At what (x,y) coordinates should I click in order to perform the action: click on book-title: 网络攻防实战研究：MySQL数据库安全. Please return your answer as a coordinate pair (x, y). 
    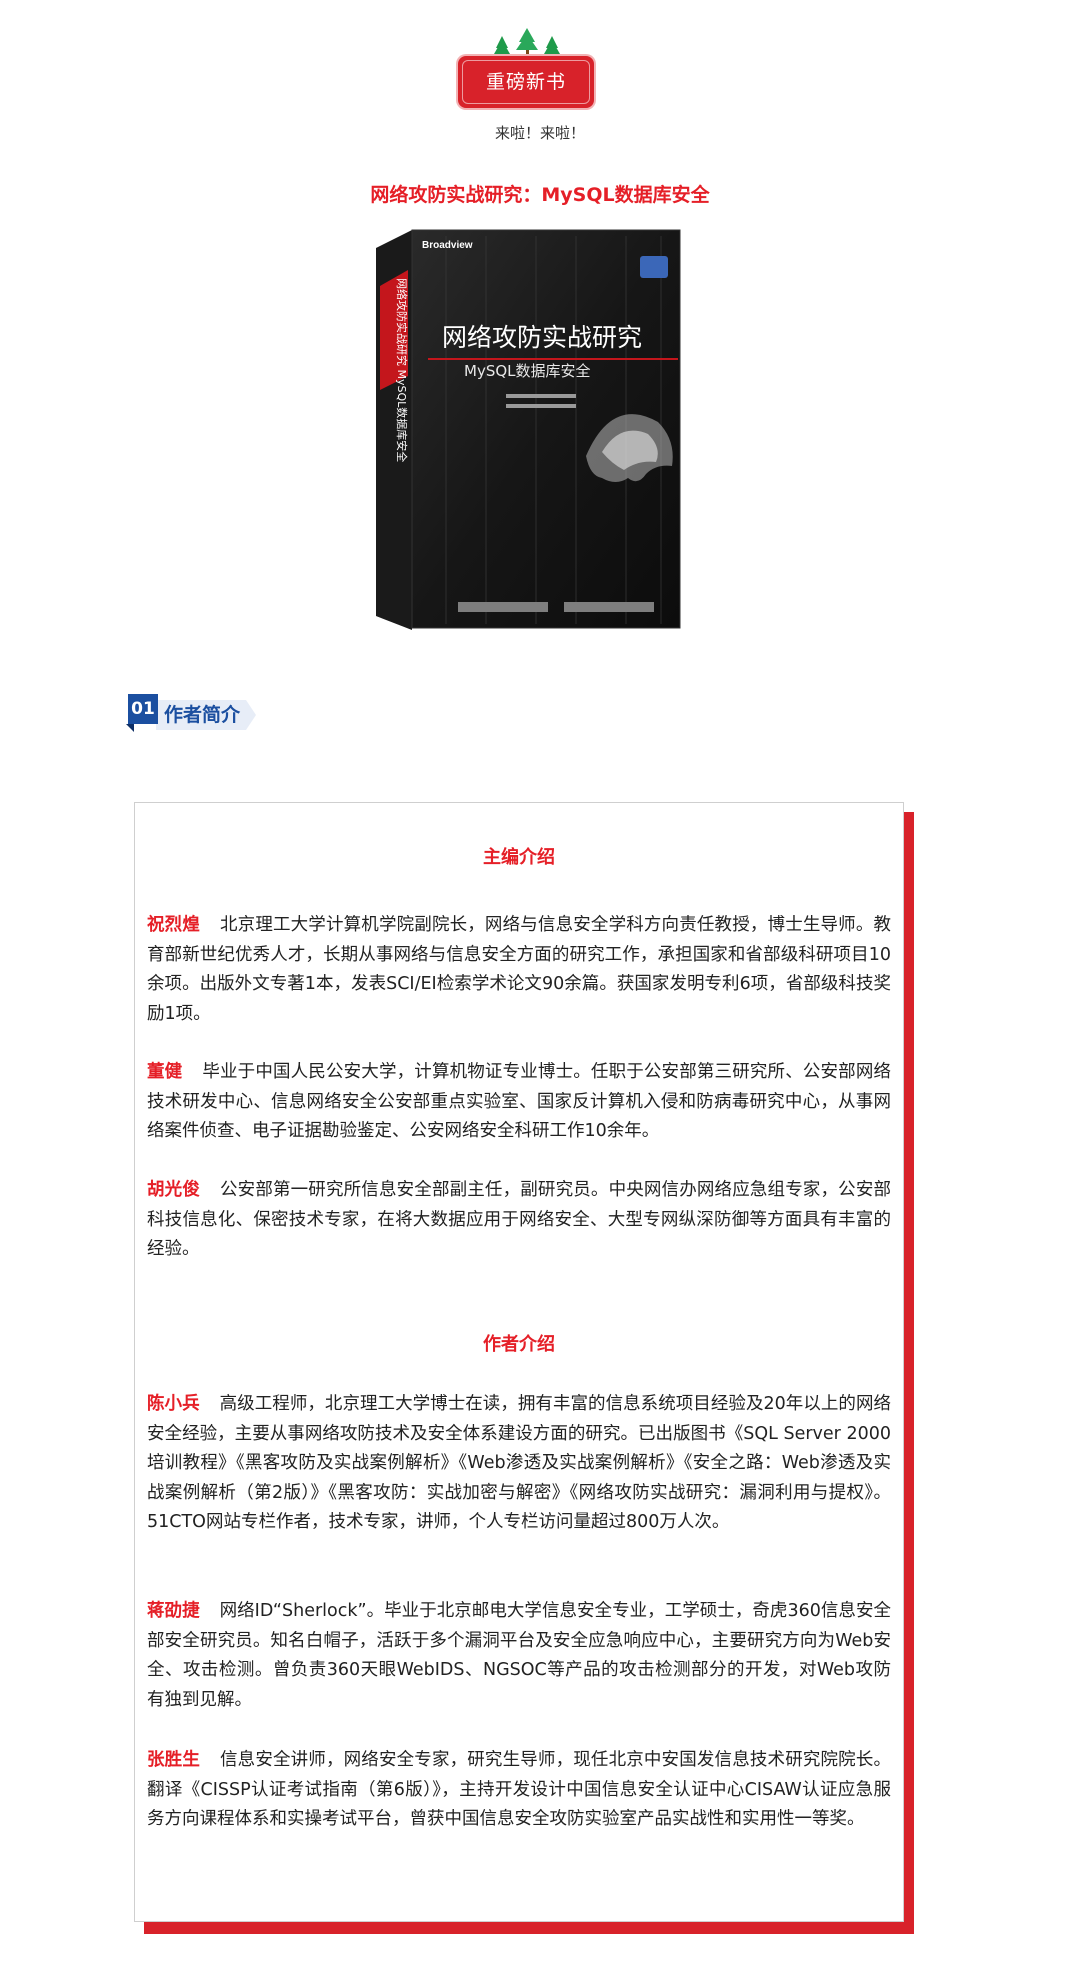
    Looking at the image, I should click on (540, 195).